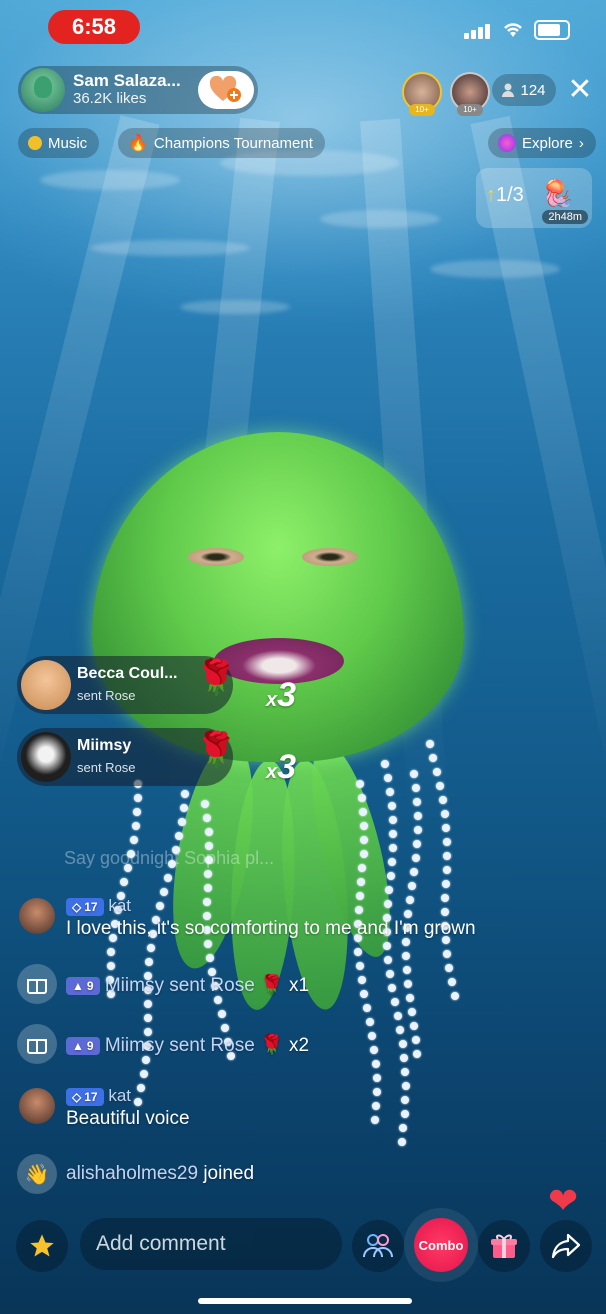 Image resolution: width=606 pixels, height=1314 pixels. Describe the element at coordinates (211, 1244) in the screenshot. I see `comment-input: Add comment` at that location.